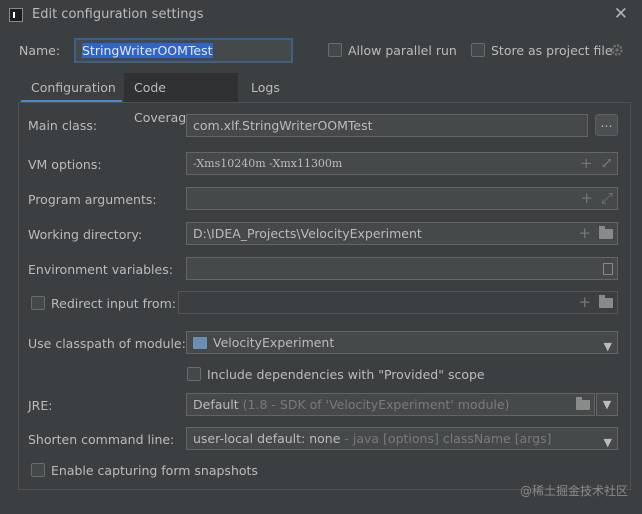 Image resolution: width=642 pixels, height=514 pixels. Describe the element at coordinates (200, 343) in the screenshot. I see `module-folder-icon` at that location.